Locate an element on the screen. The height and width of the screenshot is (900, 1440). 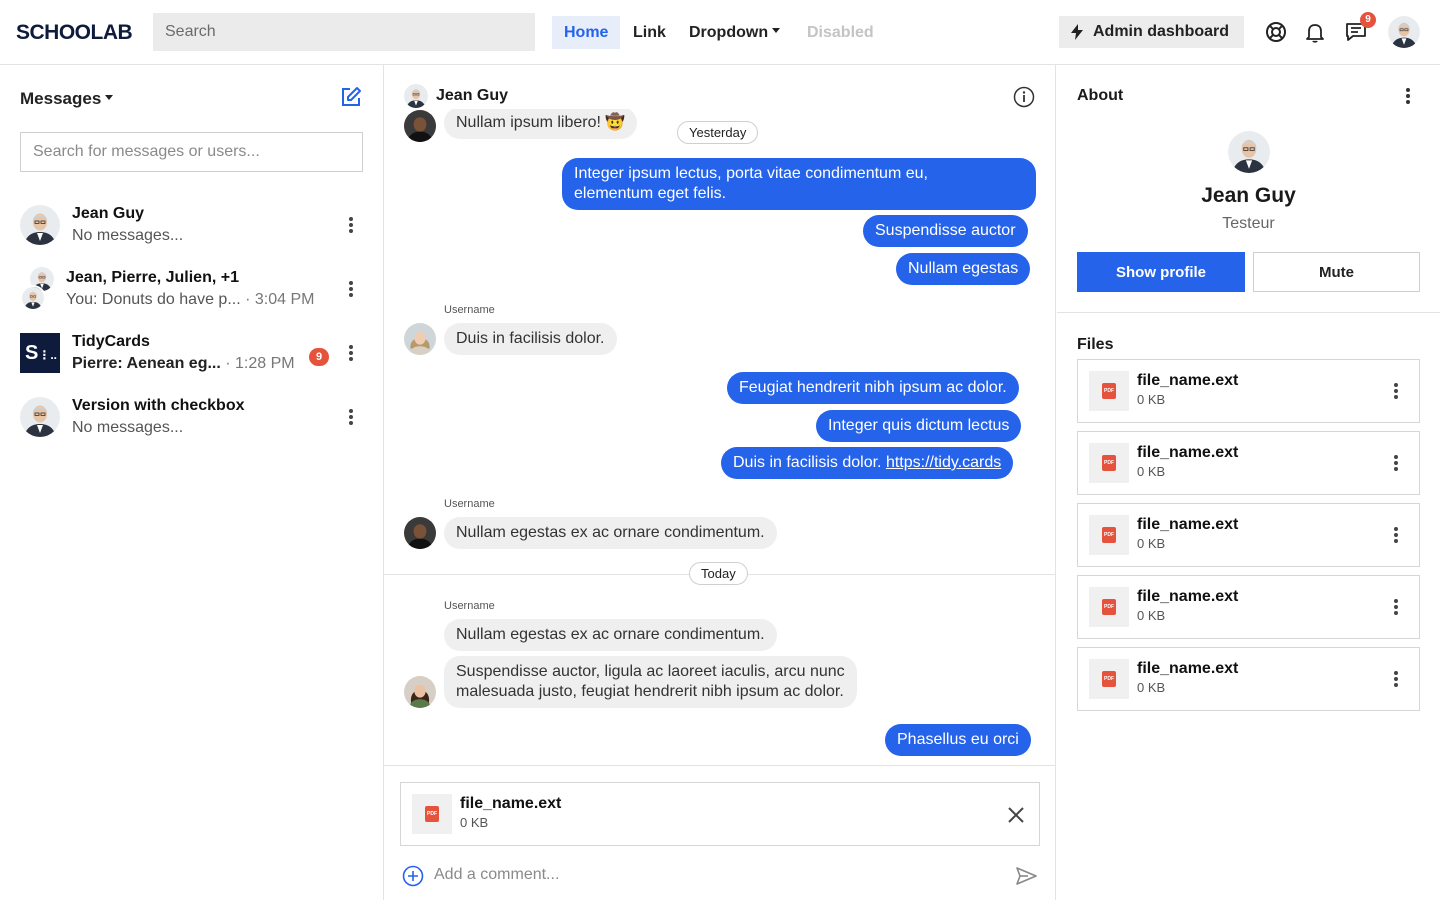
conversation-time: · 1:28 PM is located at coordinates (257, 363).